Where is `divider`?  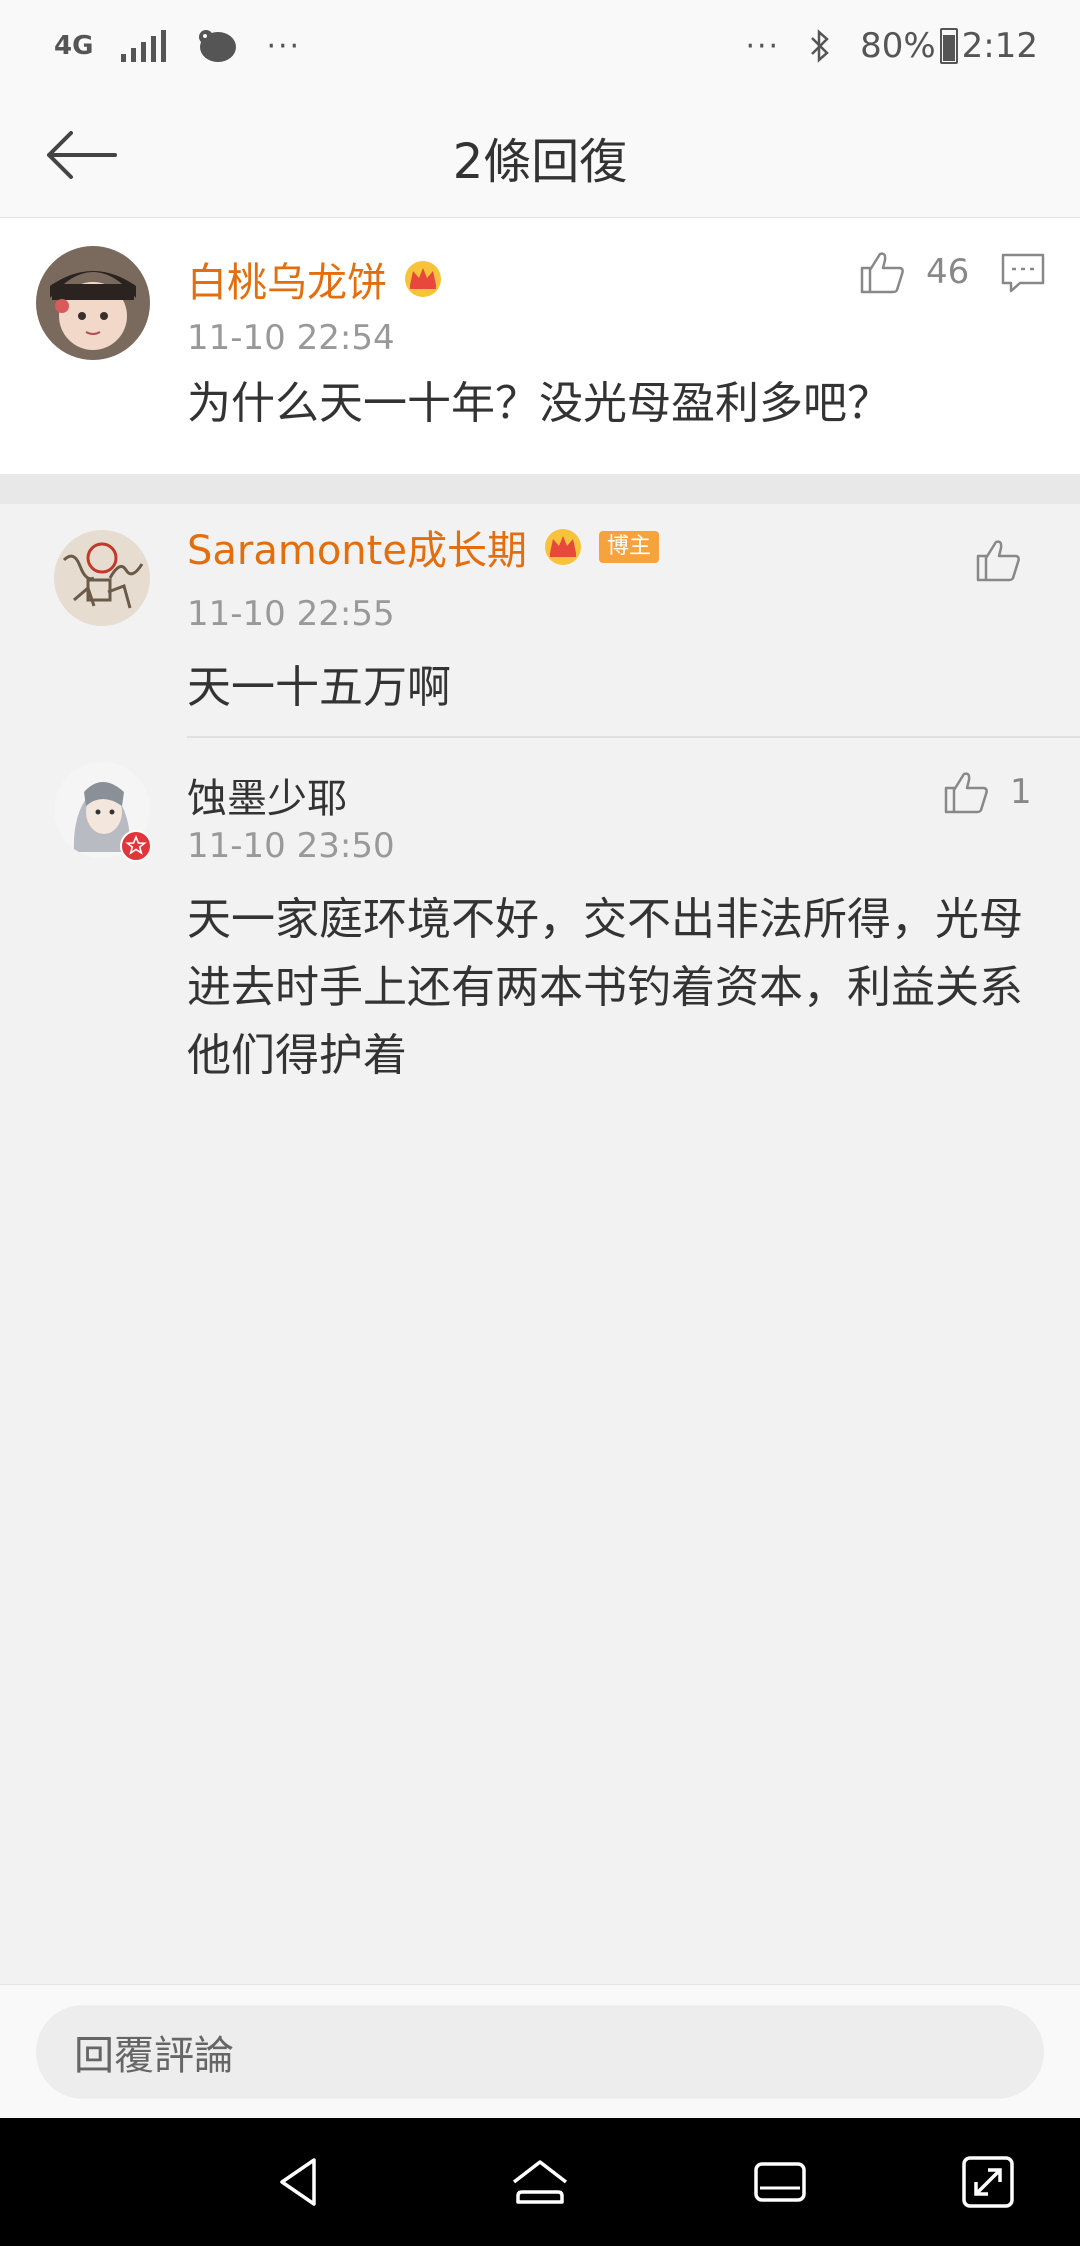
divider is located at coordinates (633, 737).